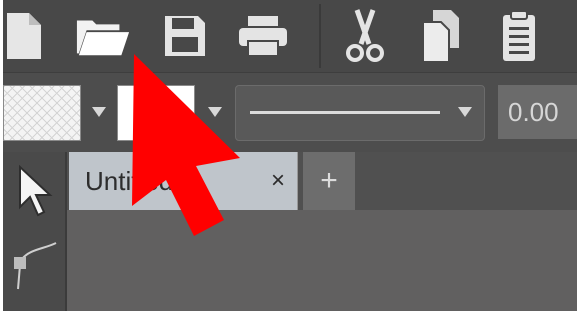 The height and width of the screenshot is (314, 580). Describe the element at coordinates (320, 36) in the screenshot. I see `toolbar-separator` at that location.